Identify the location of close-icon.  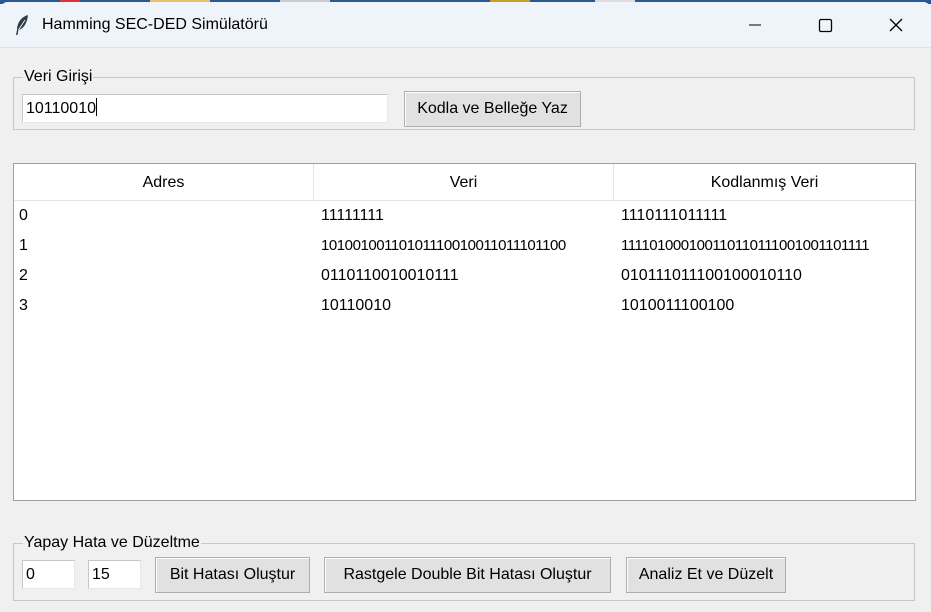
(896, 25).